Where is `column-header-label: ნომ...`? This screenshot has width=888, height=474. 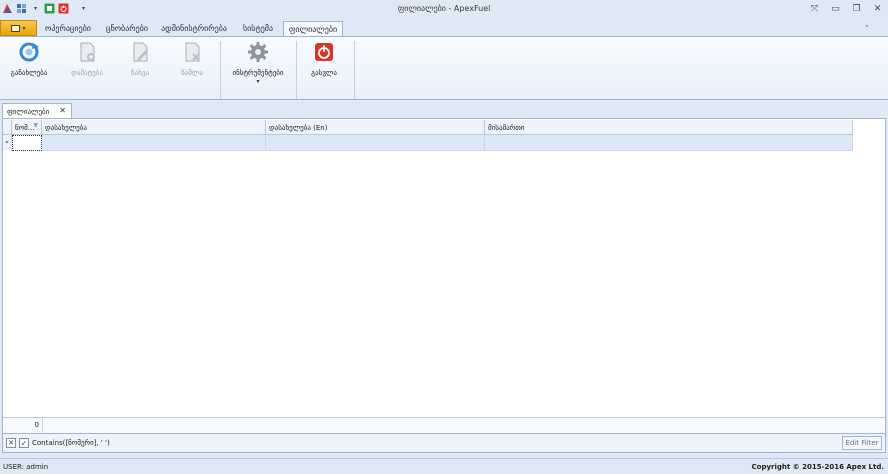
column-header-label: ნომ... is located at coordinates (25, 127).